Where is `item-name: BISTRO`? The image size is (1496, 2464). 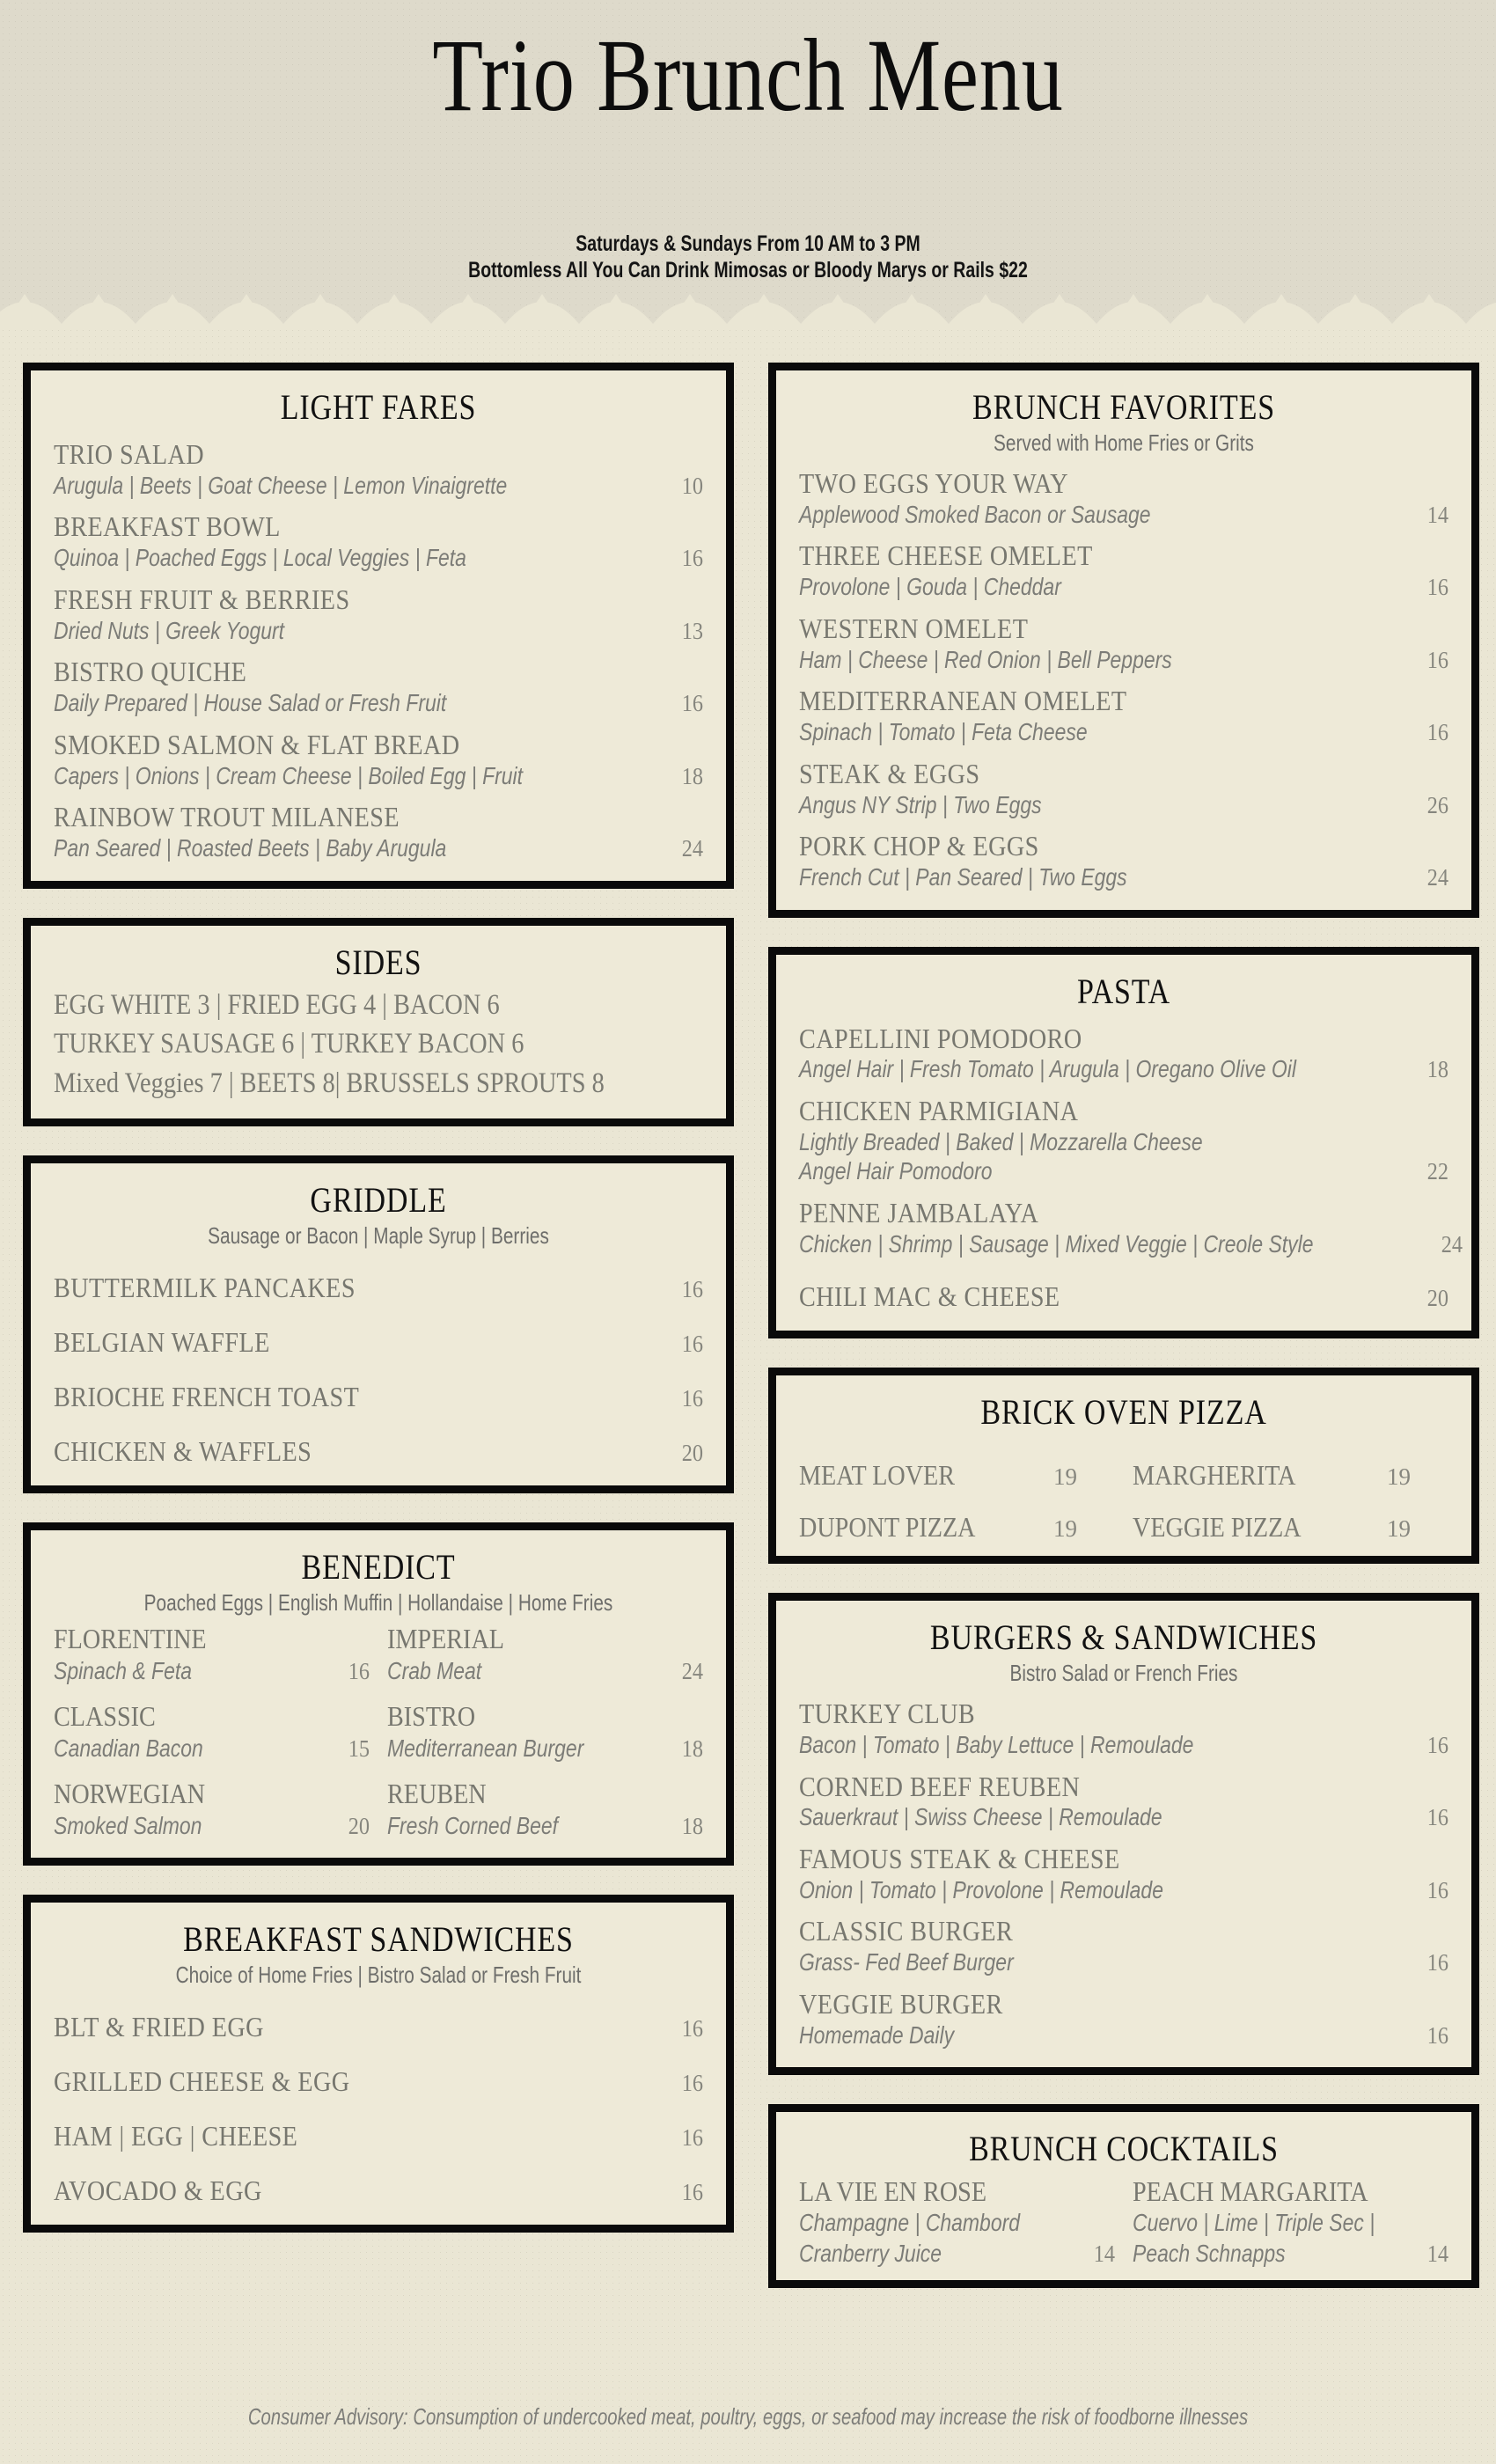 item-name: BISTRO is located at coordinates (432, 1715).